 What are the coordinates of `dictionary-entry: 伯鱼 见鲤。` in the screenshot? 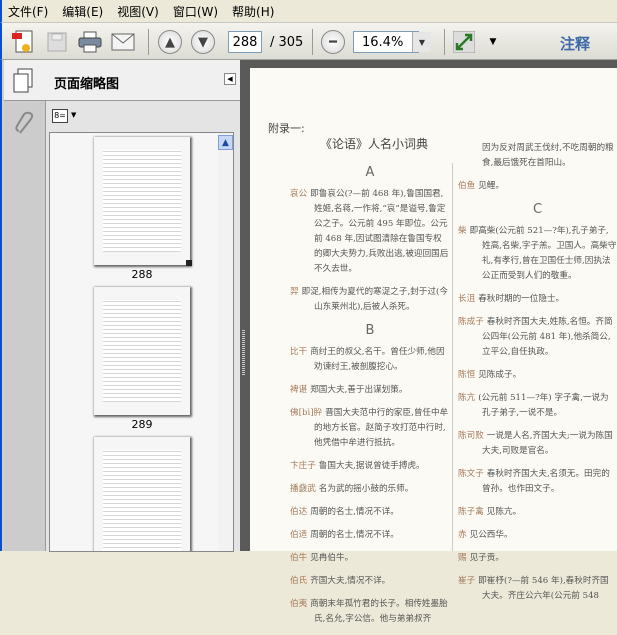 It's located at (537, 186).